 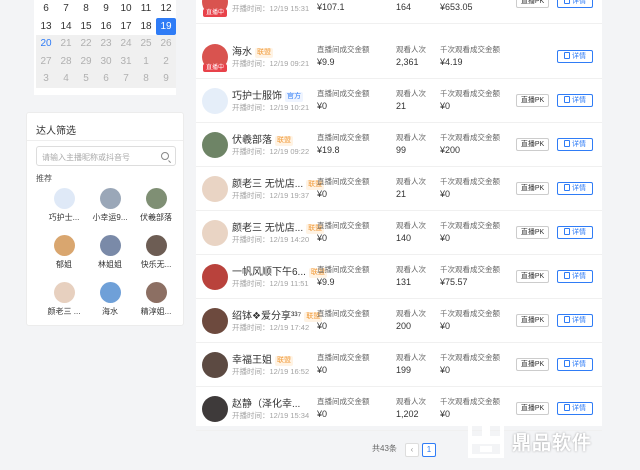 What do you see at coordinates (66, 61) in the screenshot?
I see `calendar-day: 28` at bounding box center [66, 61].